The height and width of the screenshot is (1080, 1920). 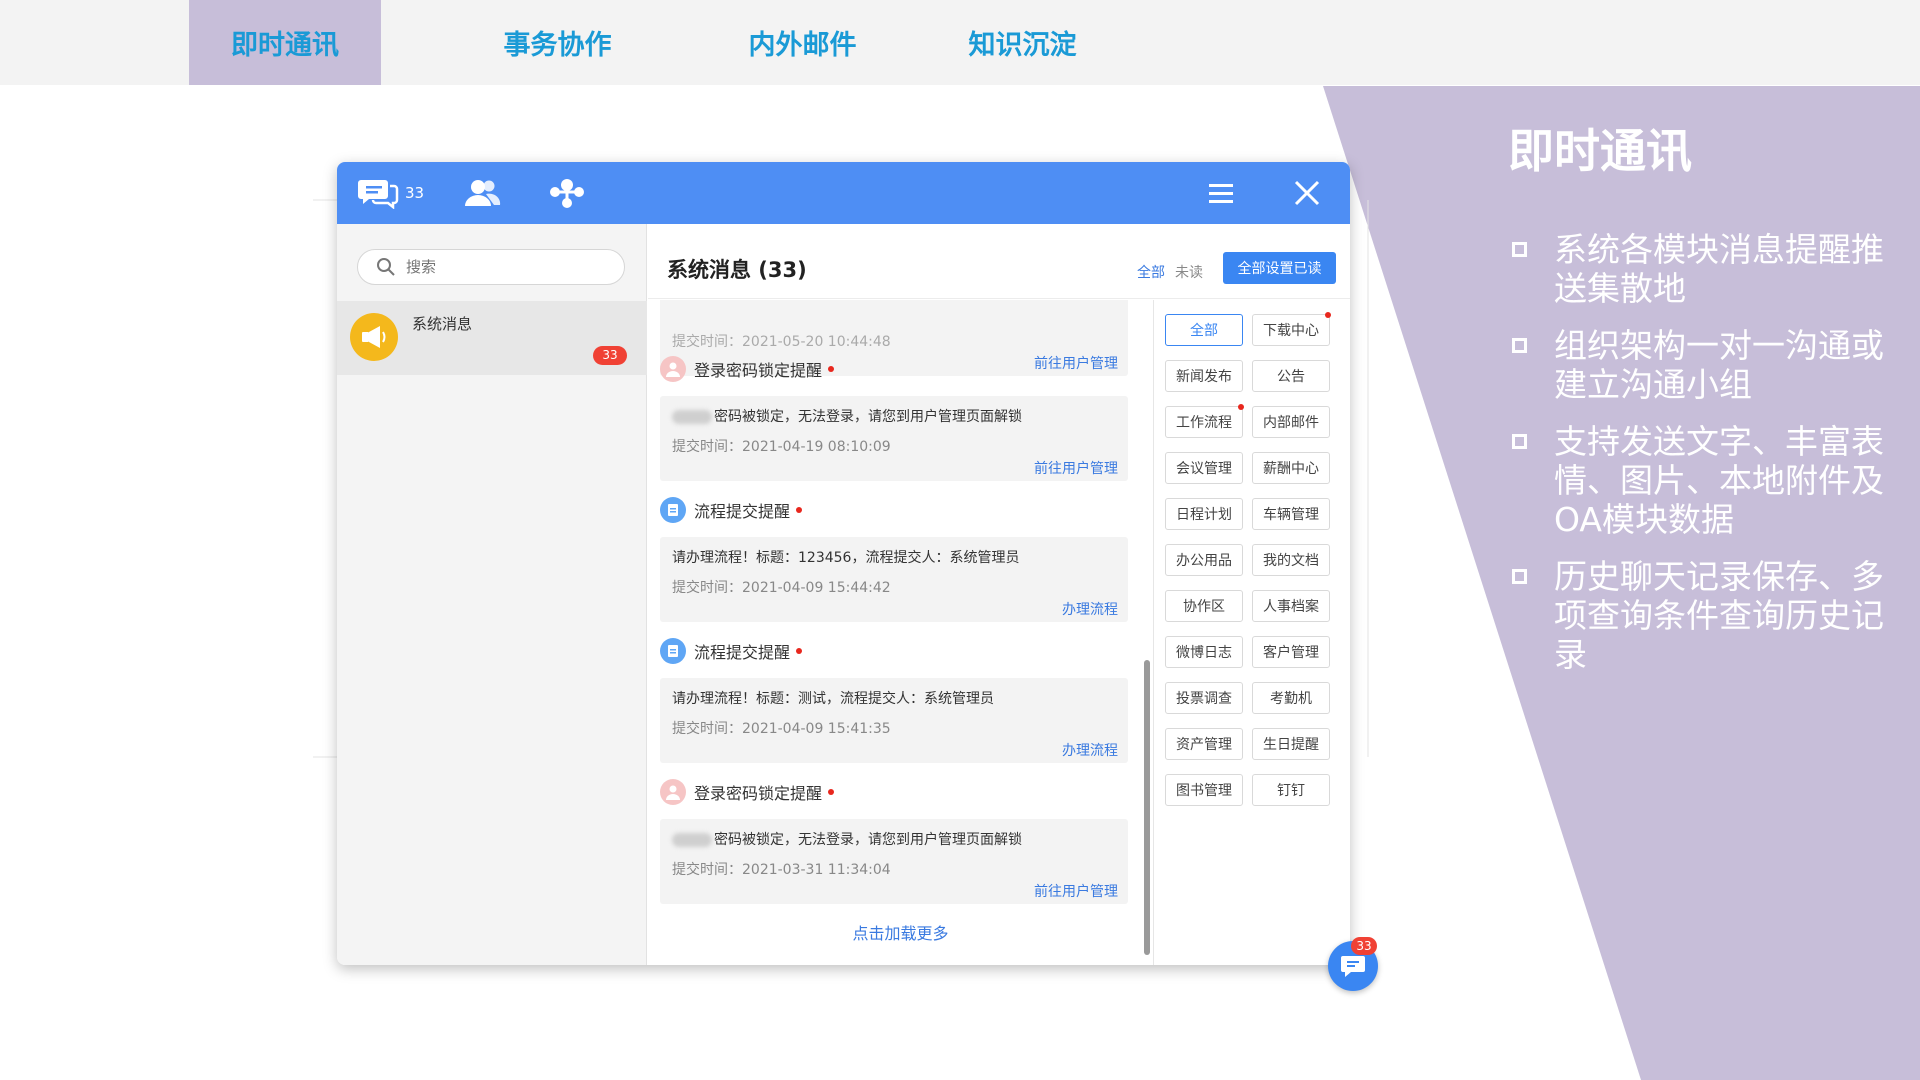 I want to click on category-meeting: 会议管理, so click(x=1204, y=468).